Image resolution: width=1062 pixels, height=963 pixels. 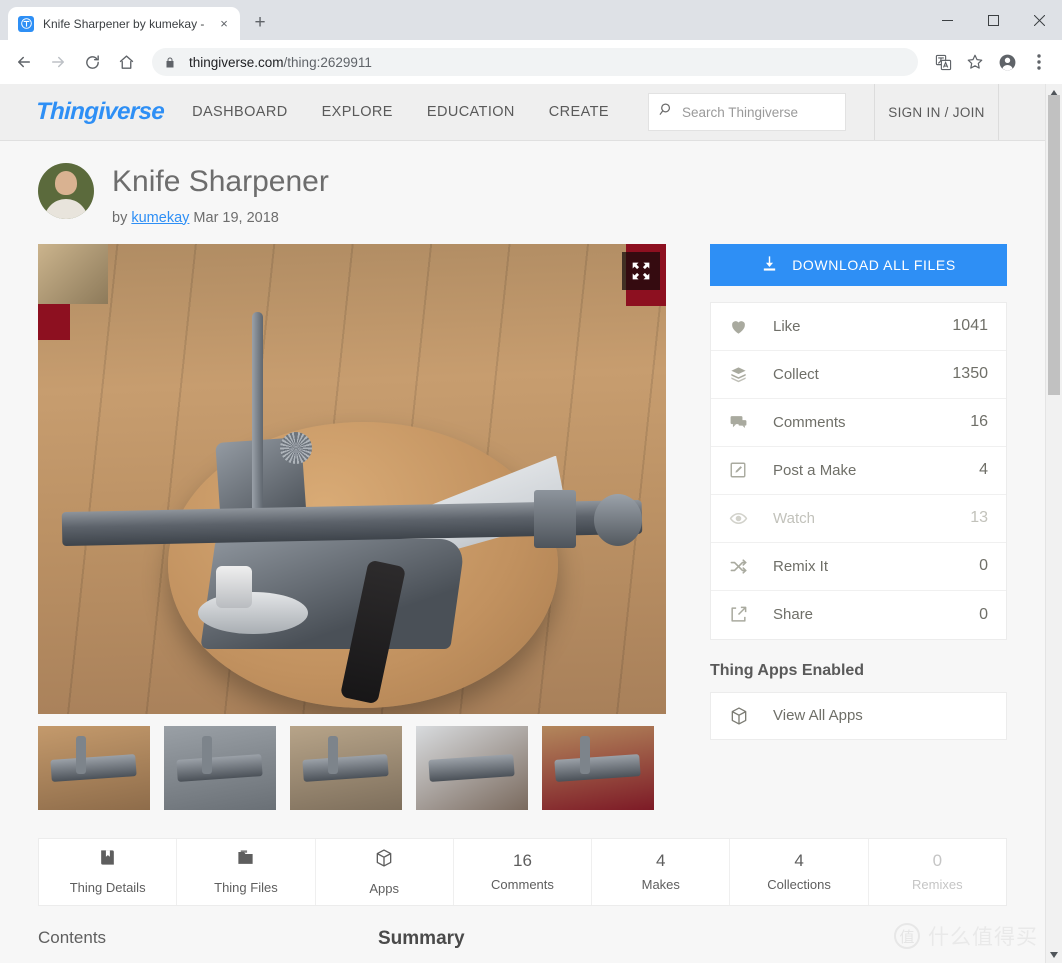 What do you see at coordinates (93, 112) in the screenshot?
I see `thingiverse-logo: Thingiverse` at bounding box center [93, 112].